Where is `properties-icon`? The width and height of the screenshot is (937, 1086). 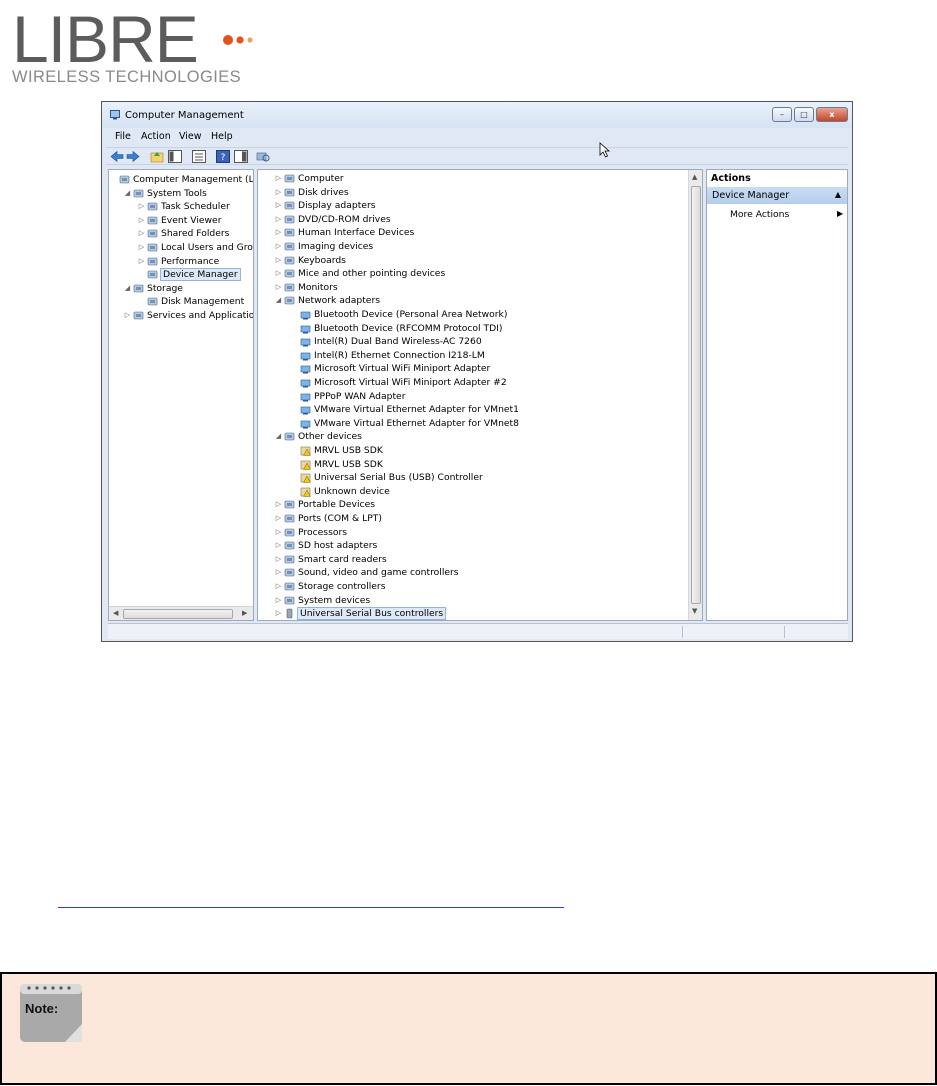
properties-icon is located at coordinates (199, 156).